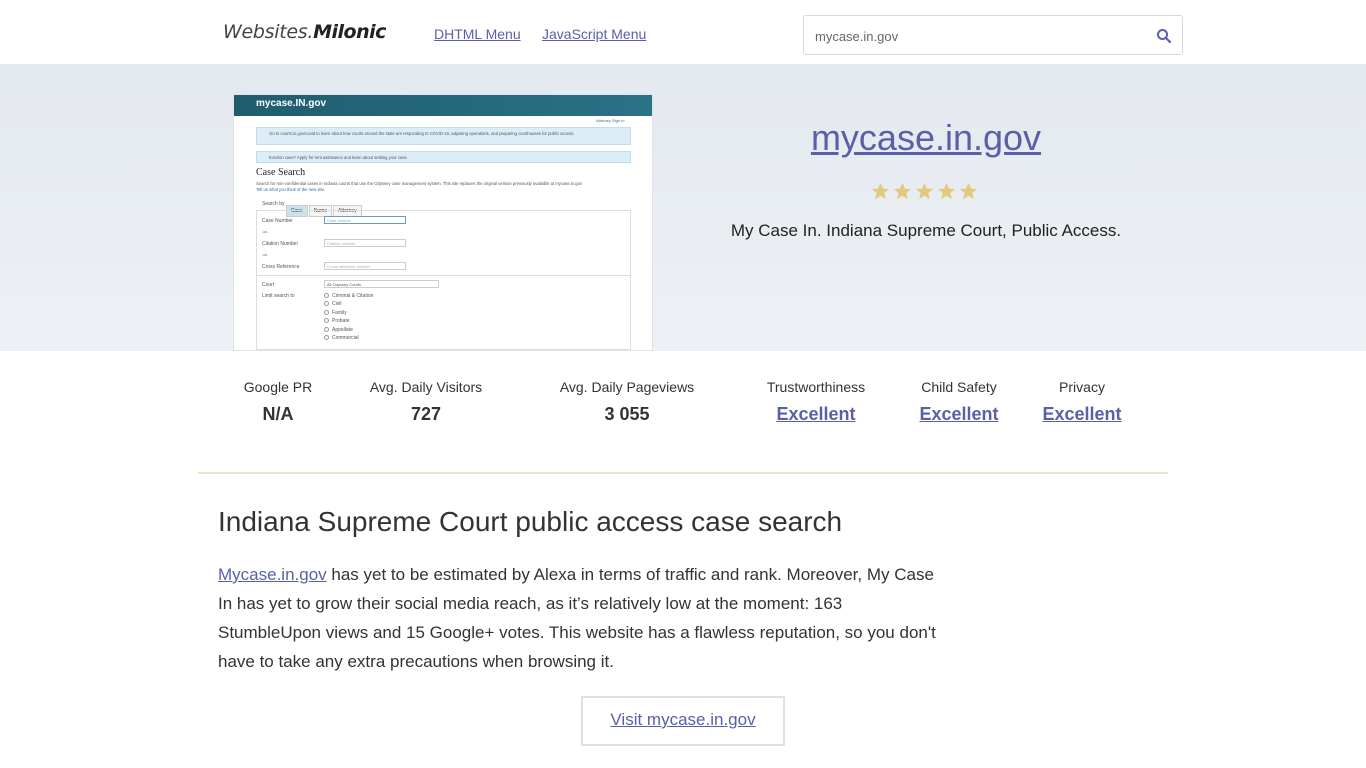 The image size is (1366, 768). Describe the element at coordinates (1082, 387) in the screenshot. I see `stat-label: Privacy` at that location.